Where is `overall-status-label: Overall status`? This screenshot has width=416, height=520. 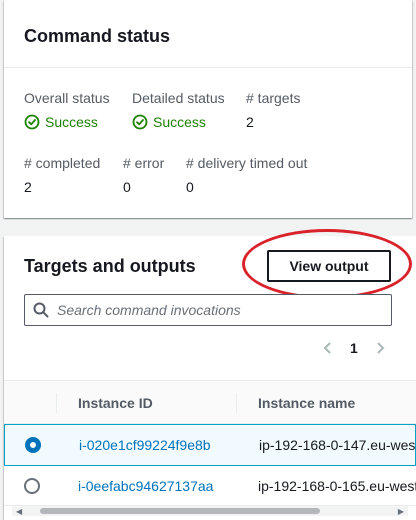
overall-status-label: Overall status is located at coordinates (67, 98).